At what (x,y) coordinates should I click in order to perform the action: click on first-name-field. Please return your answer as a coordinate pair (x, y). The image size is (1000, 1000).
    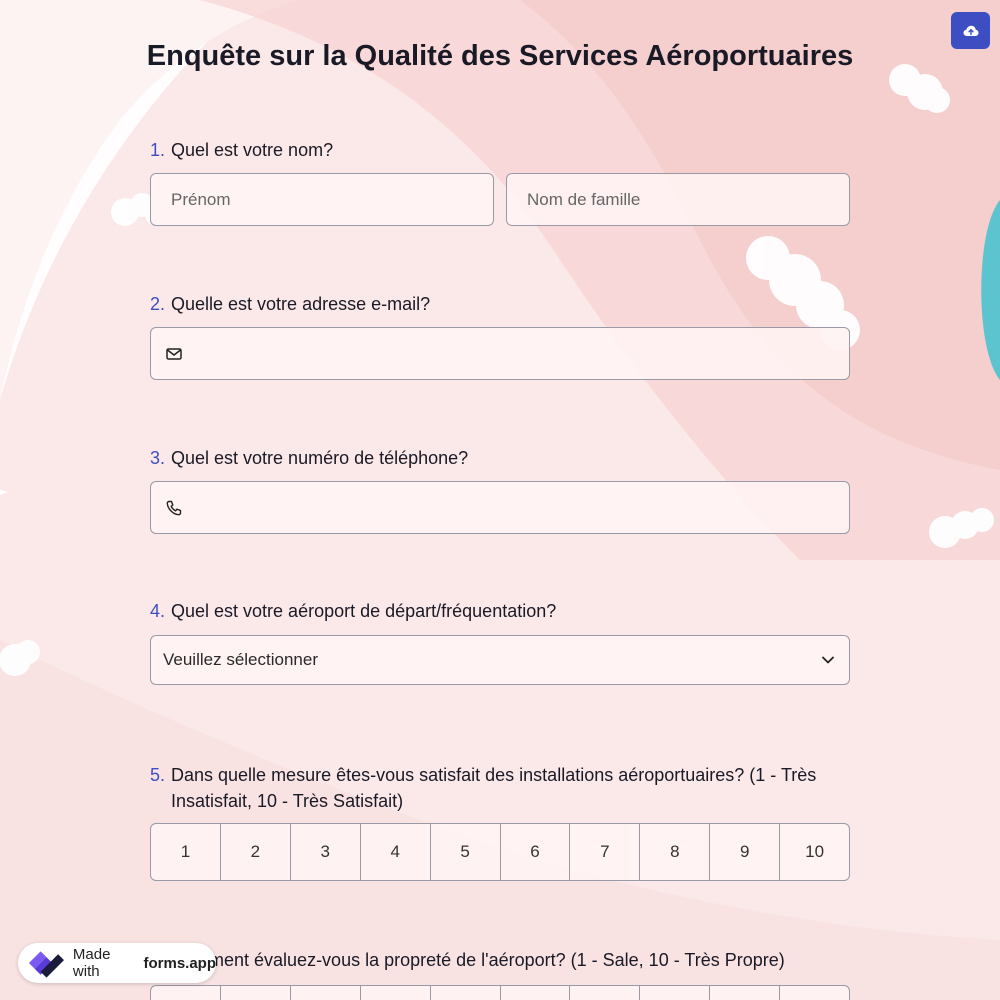
    Looking at the image, I should click on (322, 199).